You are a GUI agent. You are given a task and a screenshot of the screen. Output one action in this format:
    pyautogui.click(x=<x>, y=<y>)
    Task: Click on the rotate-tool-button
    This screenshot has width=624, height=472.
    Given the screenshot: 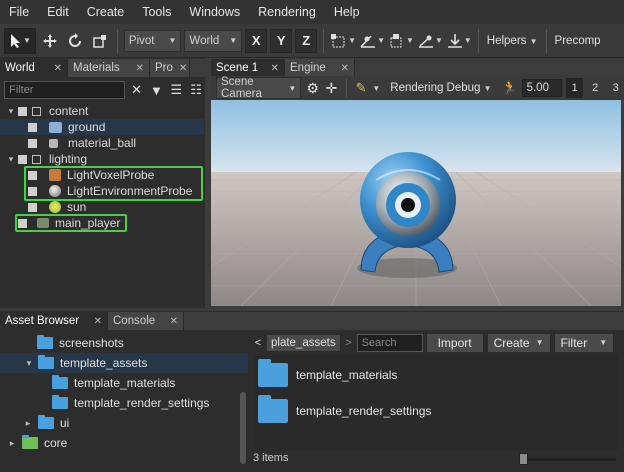 What is the action you would take?
    pyautogui.click(x=75, y=41)
    